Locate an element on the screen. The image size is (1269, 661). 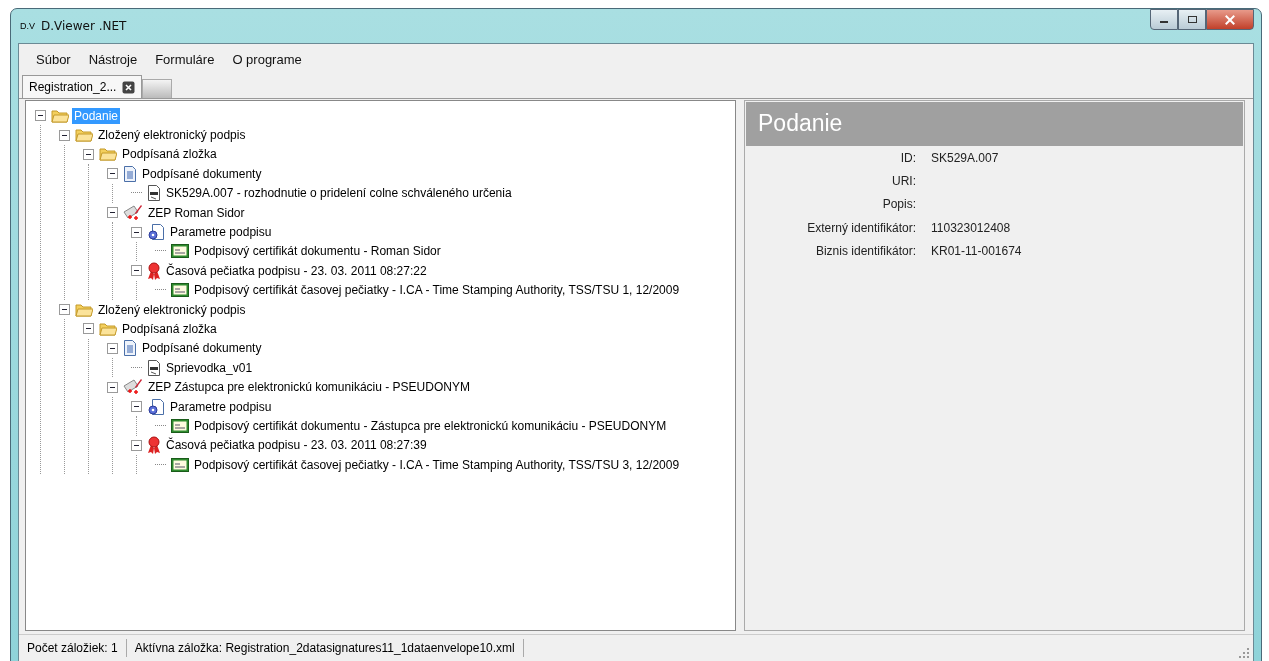
menu-item: Formuláre is located at coordinates (185, 59).